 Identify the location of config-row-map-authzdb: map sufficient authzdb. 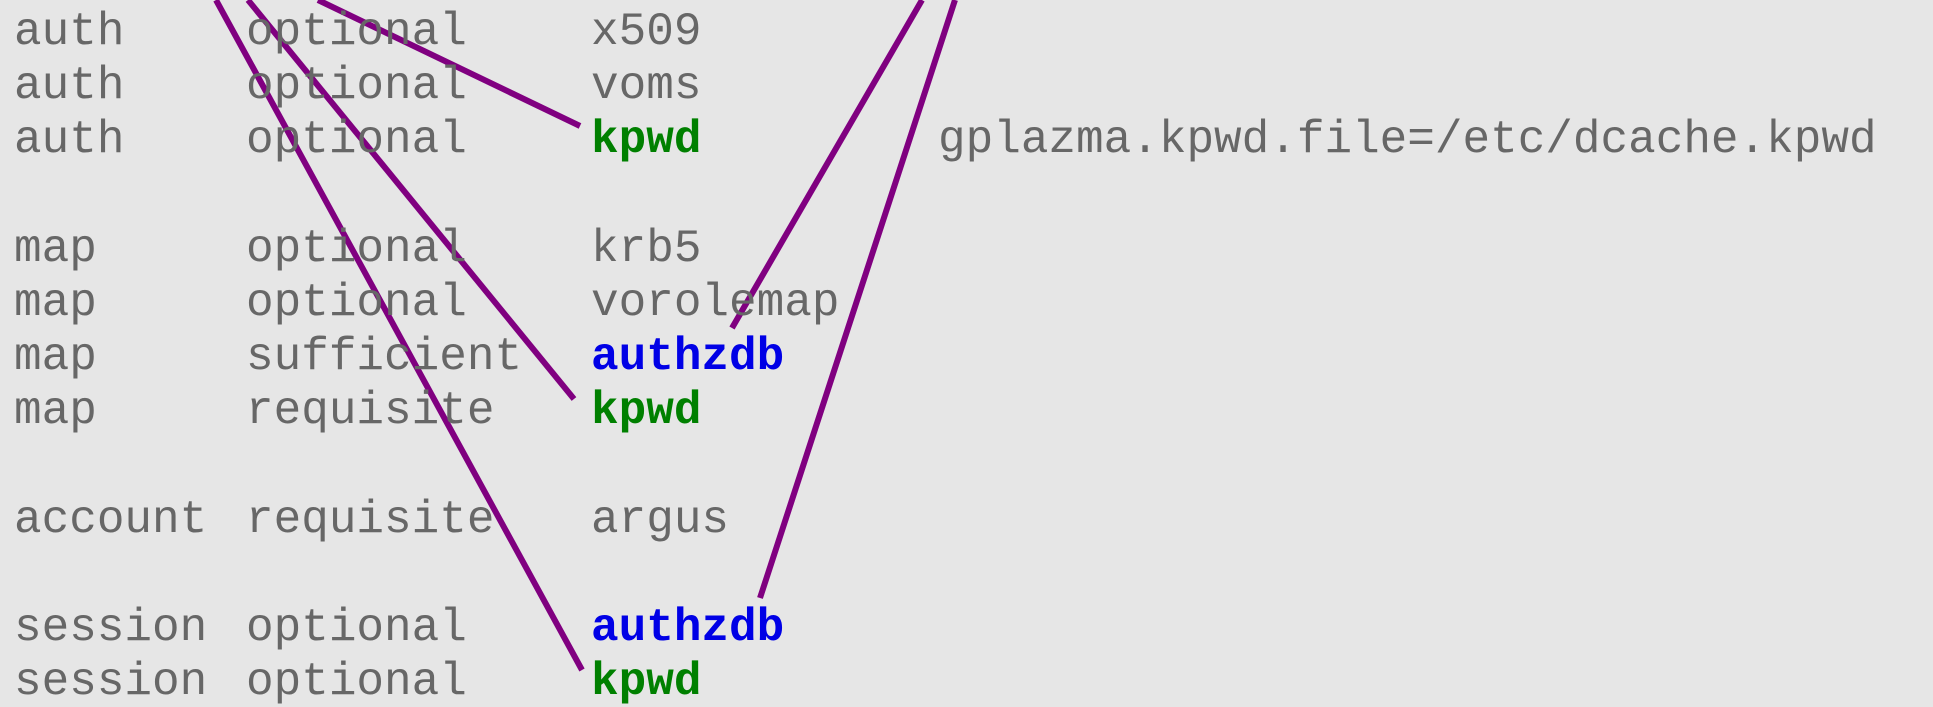
(399, 357).